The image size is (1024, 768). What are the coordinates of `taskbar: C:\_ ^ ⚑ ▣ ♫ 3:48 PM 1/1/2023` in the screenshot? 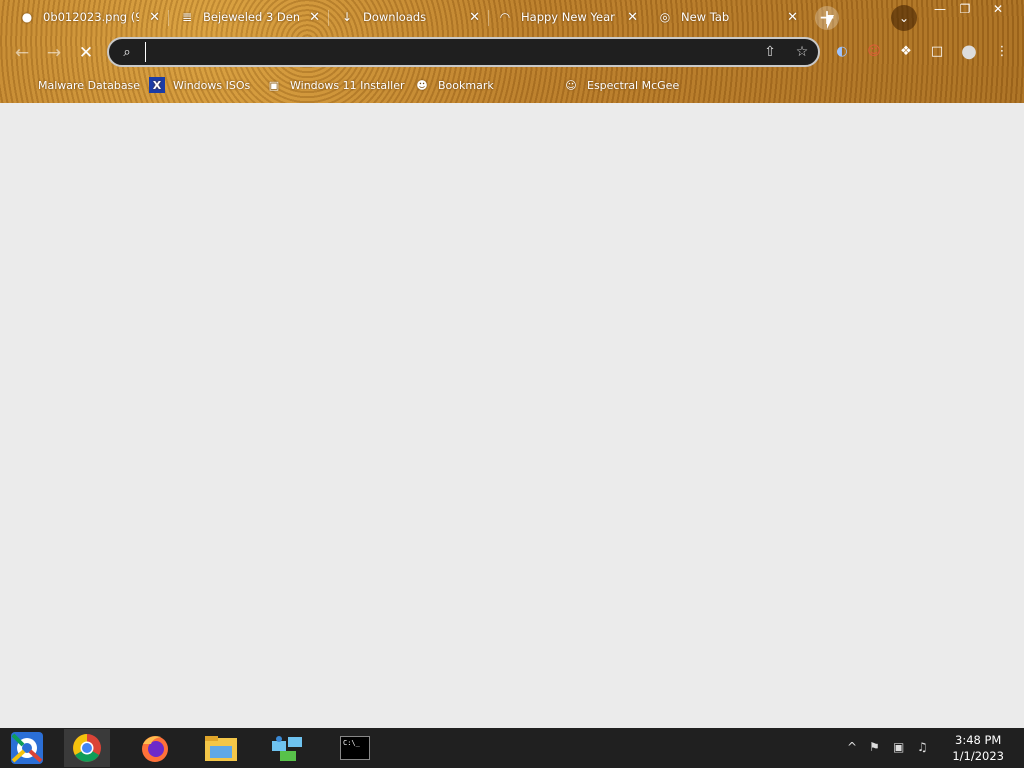 It's located at (512, 748).